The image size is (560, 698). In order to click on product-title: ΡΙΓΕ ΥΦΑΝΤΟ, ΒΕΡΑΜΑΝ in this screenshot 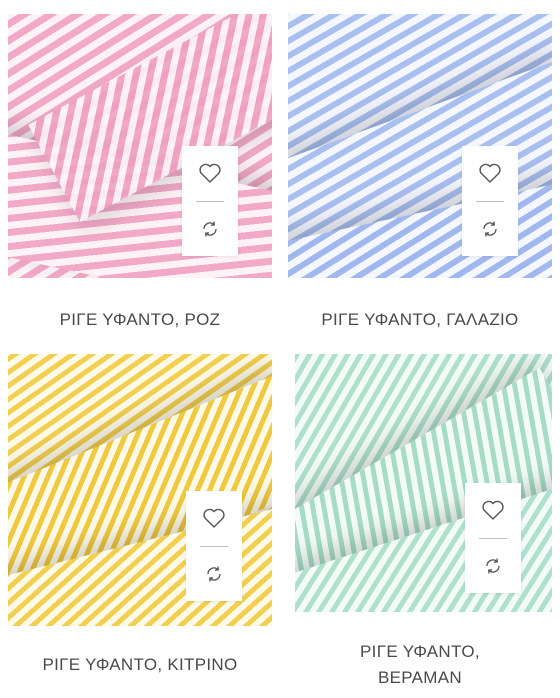, I will do `click(420, 665)`.